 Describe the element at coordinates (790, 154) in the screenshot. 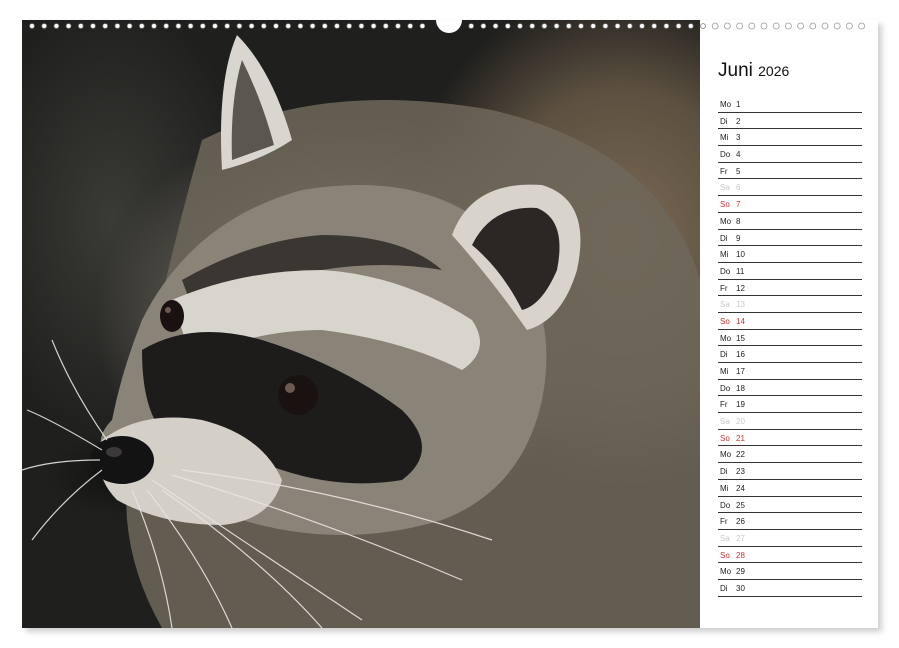

I see `day-row: Do 4` at that location.